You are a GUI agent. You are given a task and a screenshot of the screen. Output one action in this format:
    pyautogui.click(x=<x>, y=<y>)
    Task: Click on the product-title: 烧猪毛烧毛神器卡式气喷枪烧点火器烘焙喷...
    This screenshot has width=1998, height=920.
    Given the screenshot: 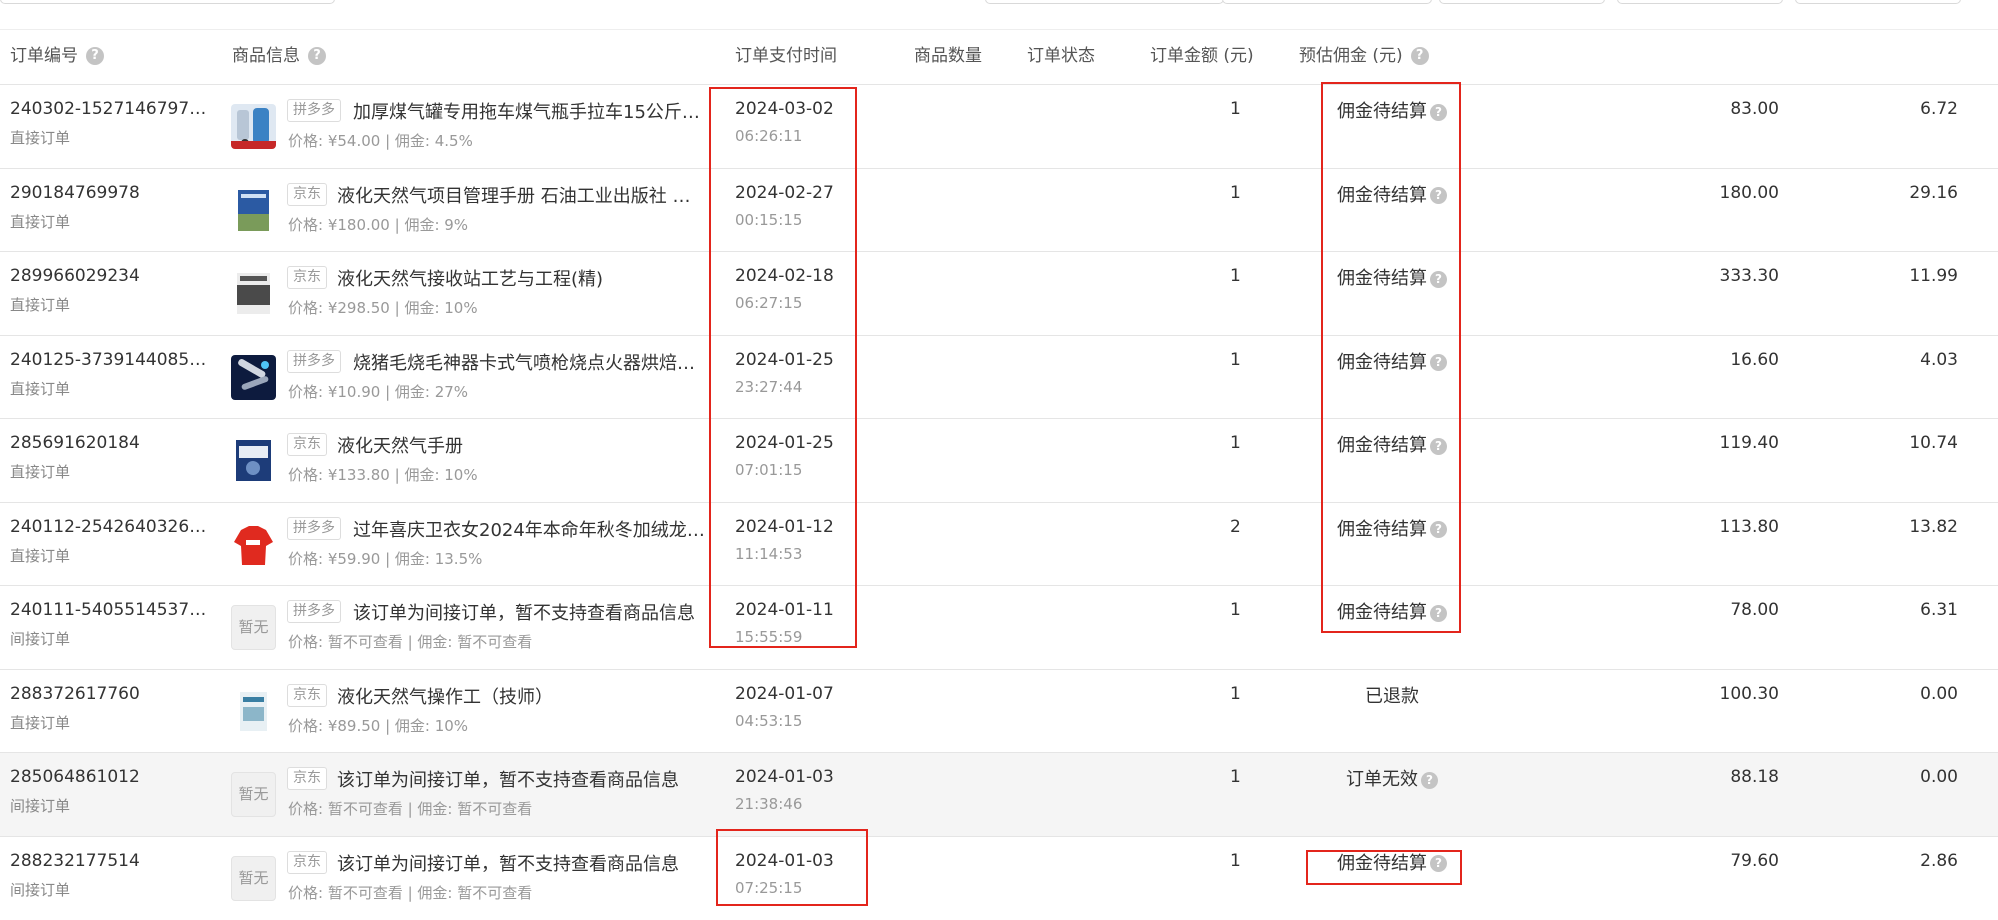 What is the action you would take?
    pyautogui.click(x=530, y=362)
    